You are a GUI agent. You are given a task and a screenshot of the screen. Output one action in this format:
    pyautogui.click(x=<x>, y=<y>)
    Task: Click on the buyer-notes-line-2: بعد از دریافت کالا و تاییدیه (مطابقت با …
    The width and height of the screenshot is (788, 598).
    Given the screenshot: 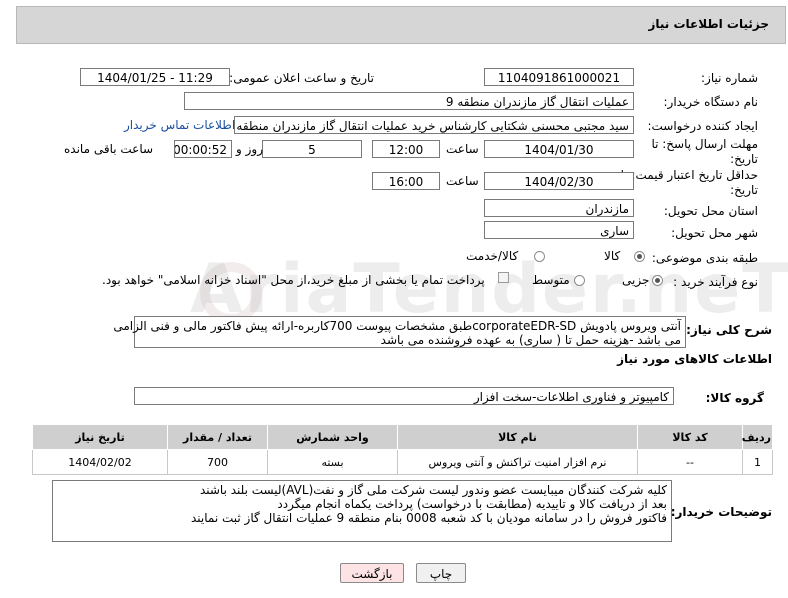 What is the action you would take?
    pyautogui.click(x=472, y=504)
    